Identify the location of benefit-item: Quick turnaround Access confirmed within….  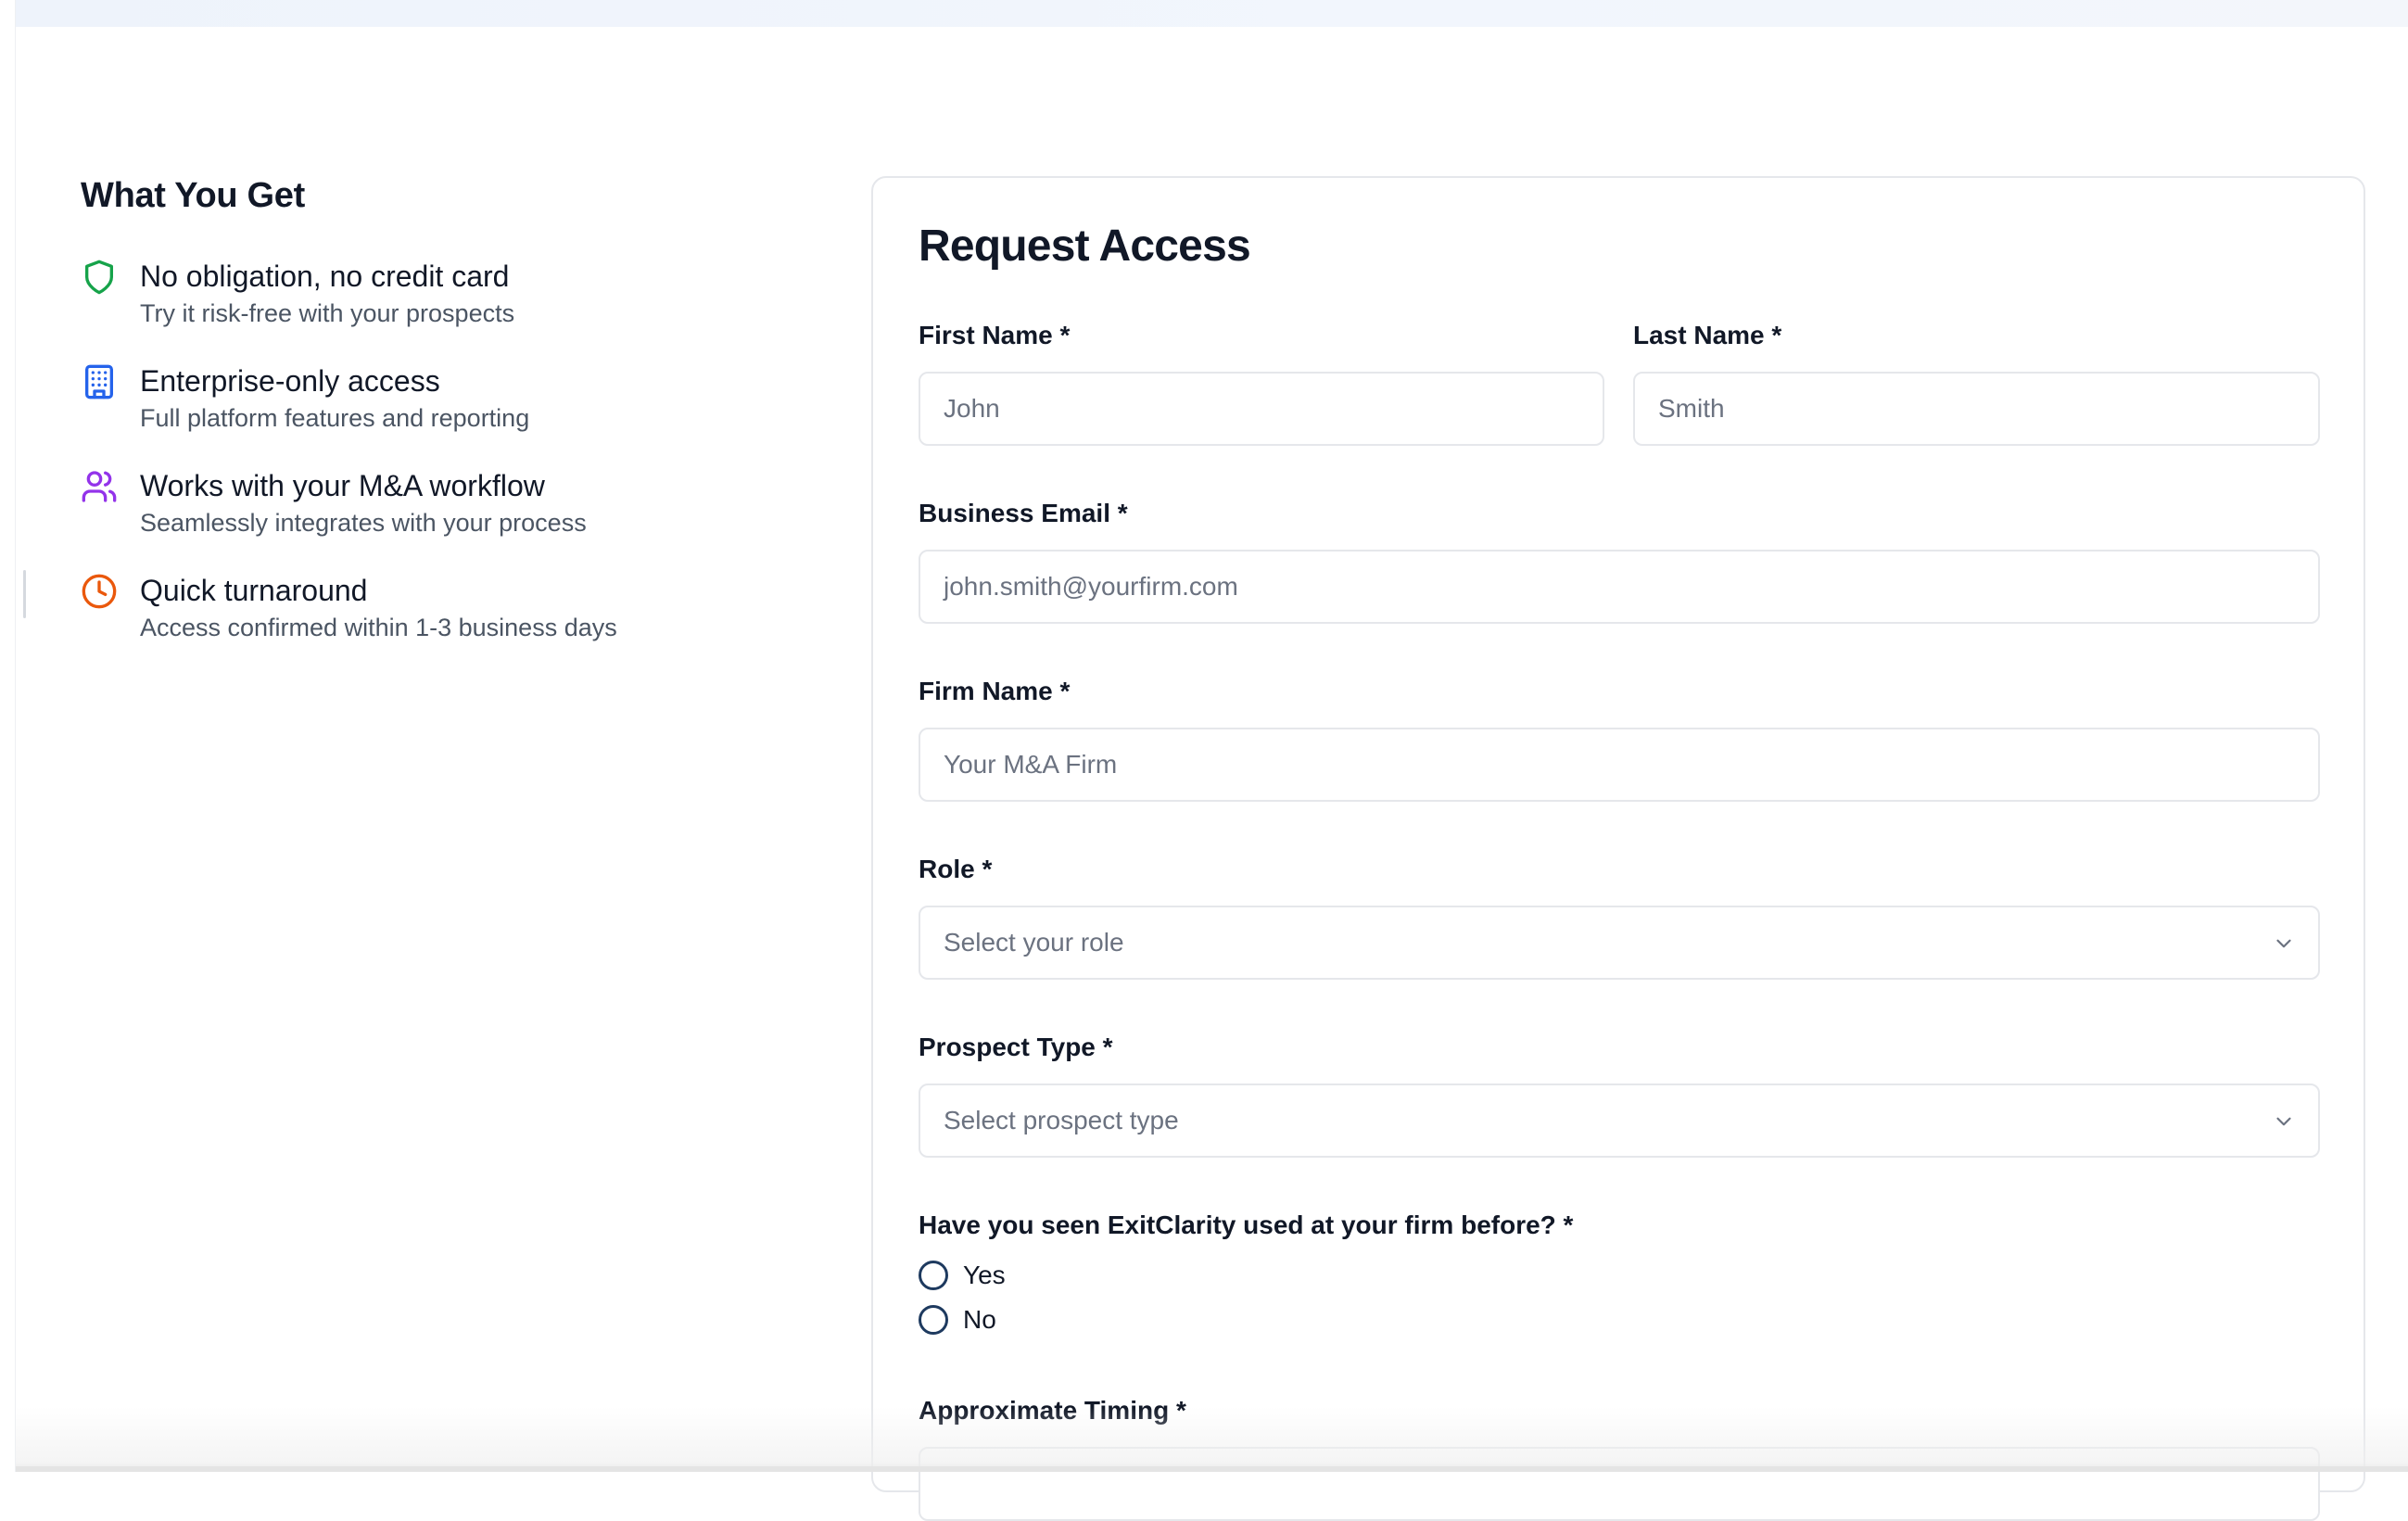
(443, 608).